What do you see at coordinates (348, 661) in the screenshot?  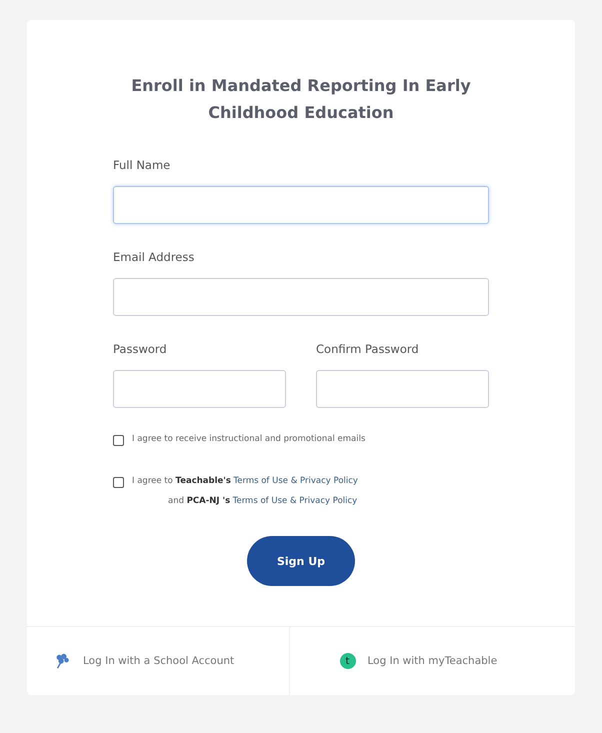 I see `teachable-icon: t` at bounding box center [348, 661].